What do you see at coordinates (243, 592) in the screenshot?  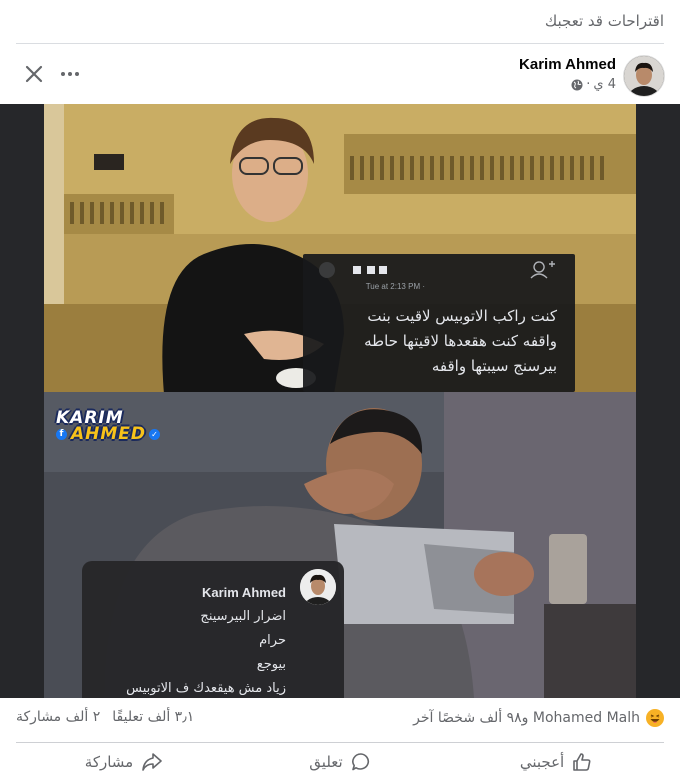 I see `comment-author: Karim Ahmed` at bounding box center [243, 592].